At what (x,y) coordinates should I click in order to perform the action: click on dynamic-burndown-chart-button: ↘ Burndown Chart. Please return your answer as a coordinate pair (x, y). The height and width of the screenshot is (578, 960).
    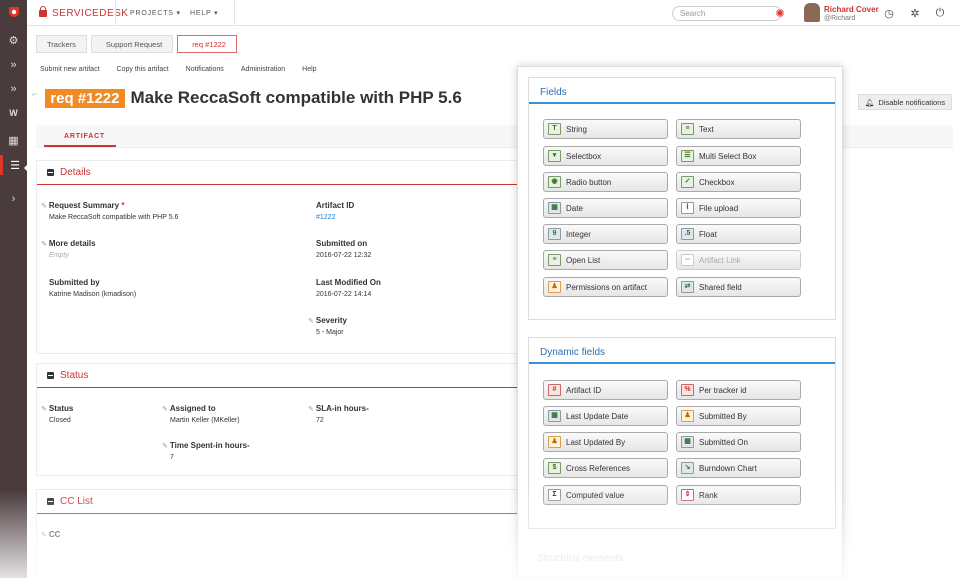
    Looking at the image, I should click on (738, 468).